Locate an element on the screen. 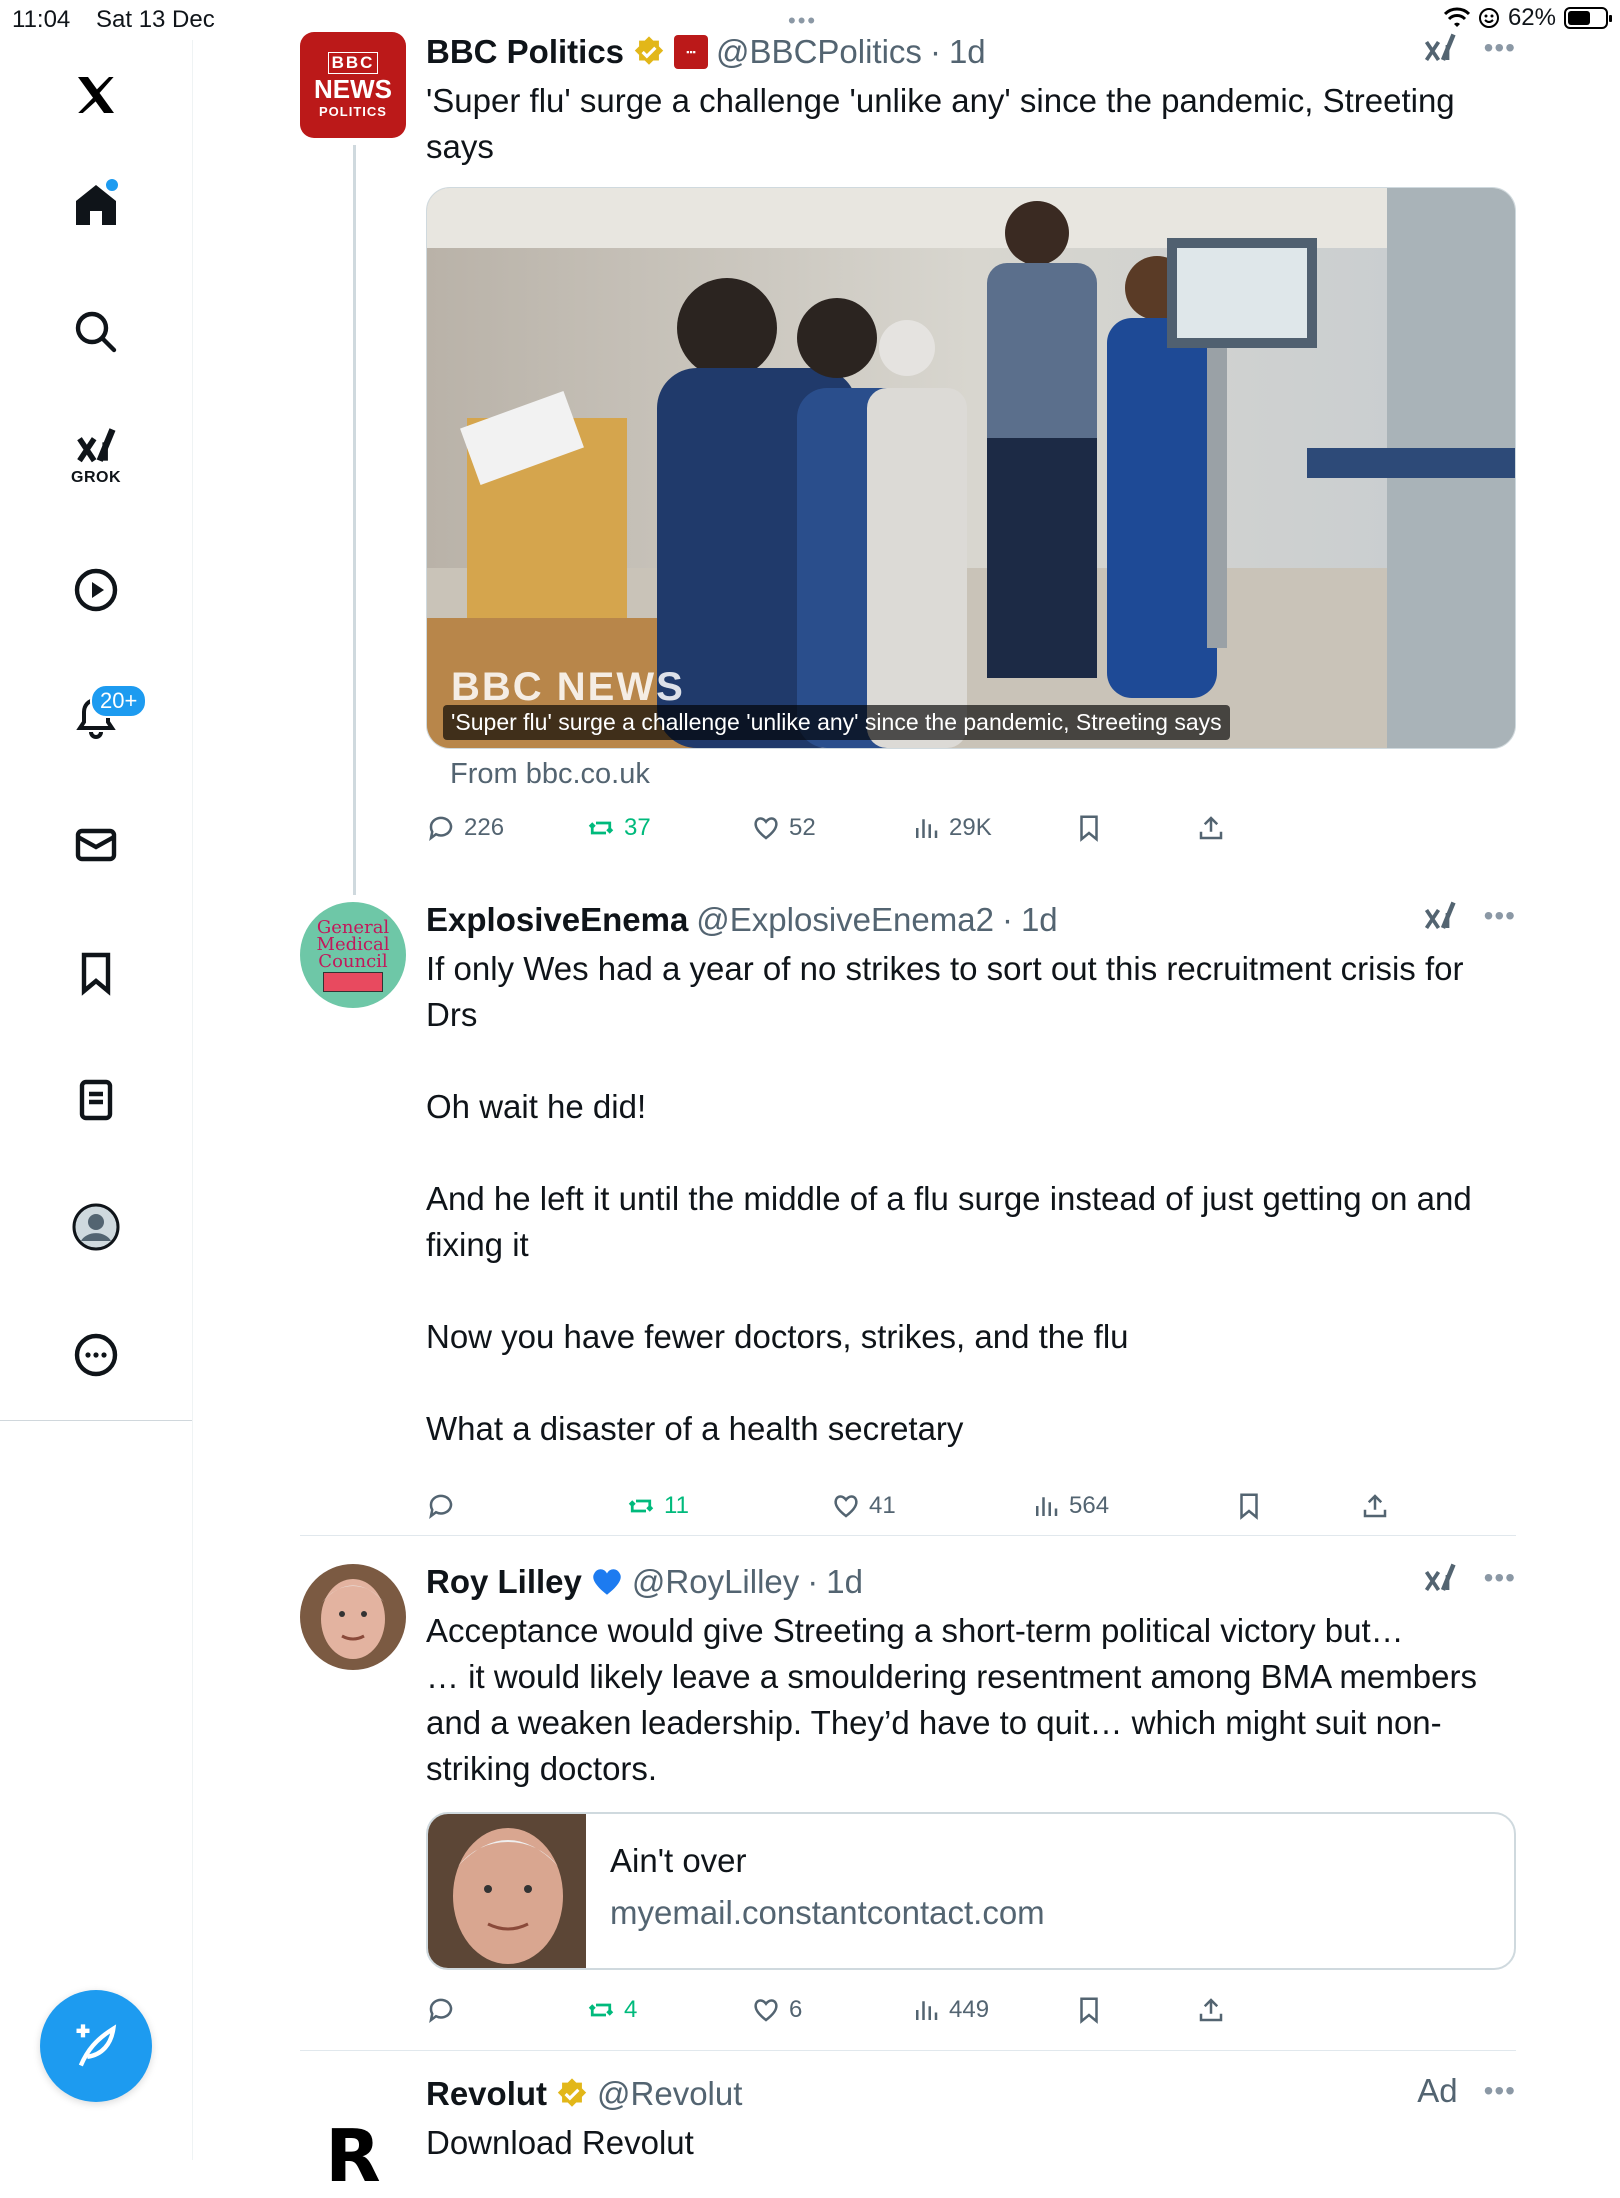  author-handle: @Revolut is located at coordinates (669, 2094).